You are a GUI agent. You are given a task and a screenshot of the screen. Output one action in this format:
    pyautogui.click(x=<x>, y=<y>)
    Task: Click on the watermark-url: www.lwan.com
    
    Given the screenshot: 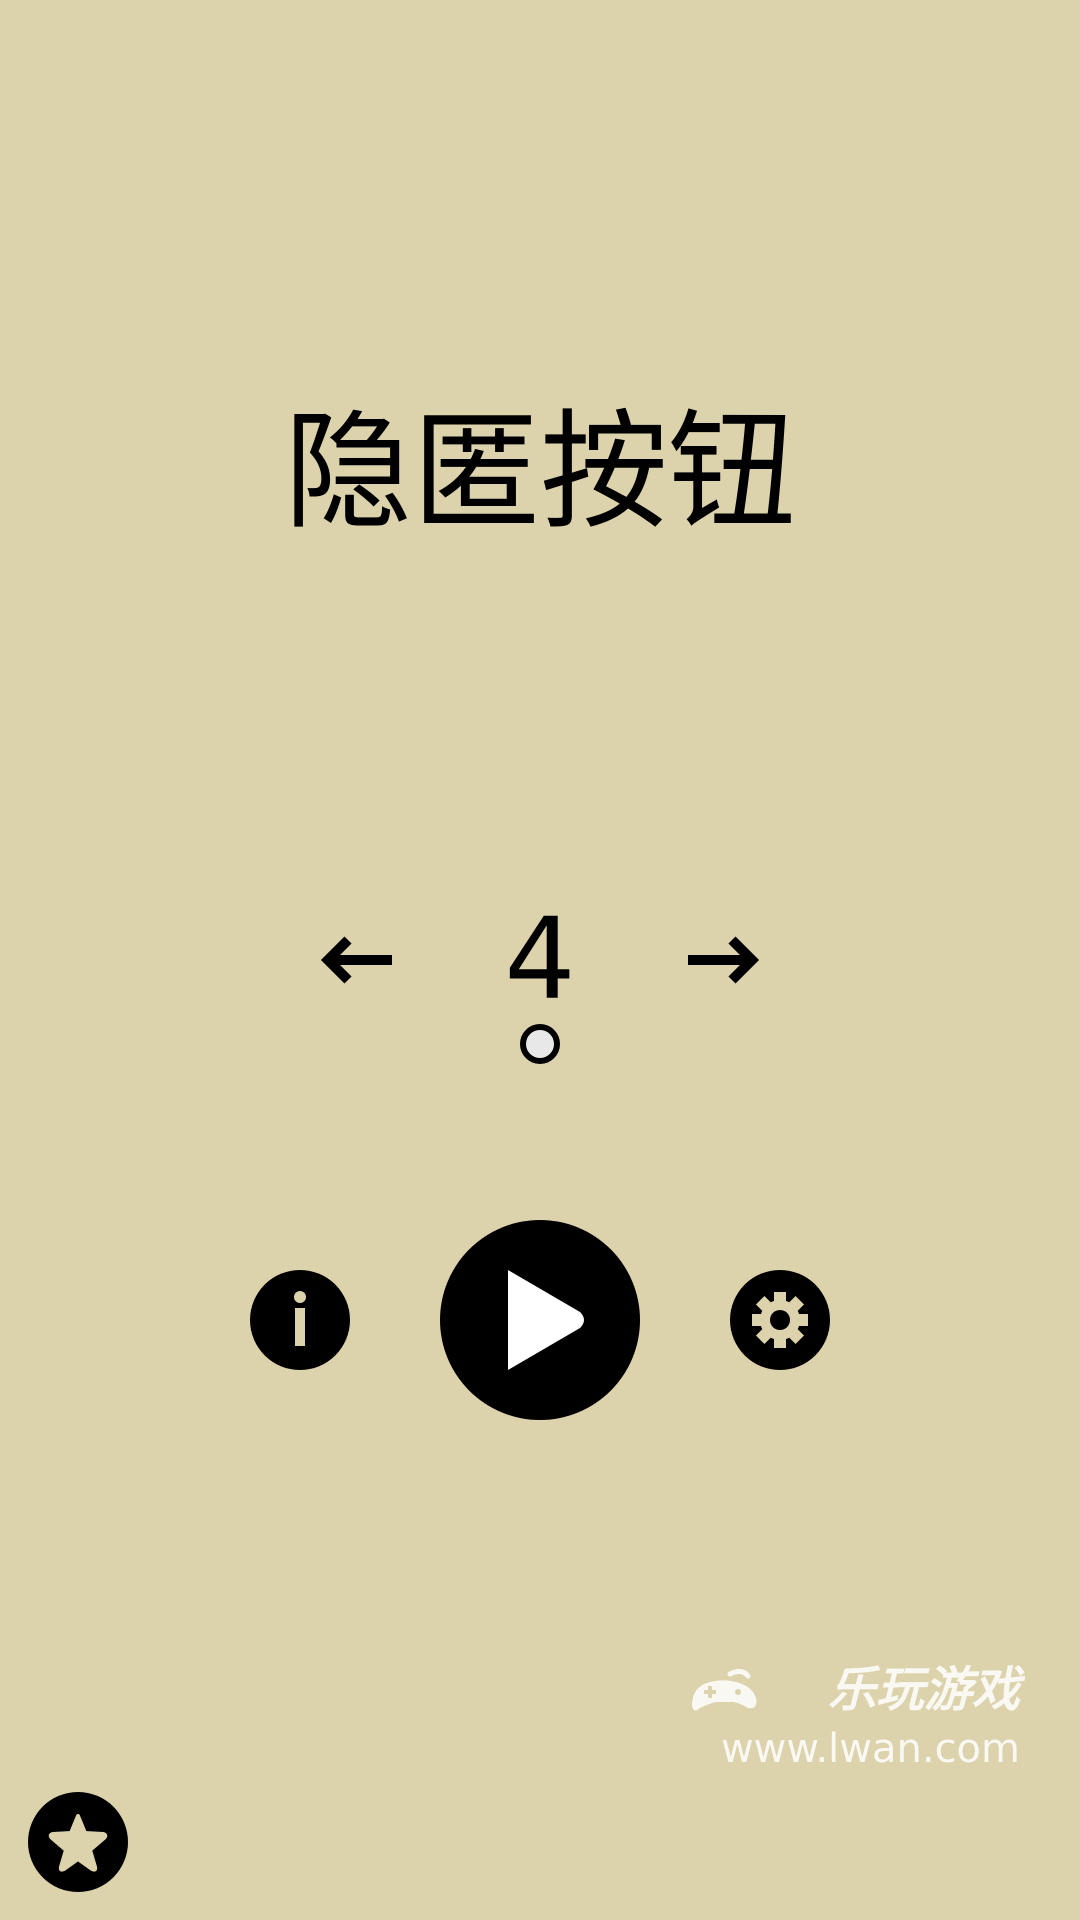 What is the action you would take?
    pyautogui.click(x=870, y=1749)
    